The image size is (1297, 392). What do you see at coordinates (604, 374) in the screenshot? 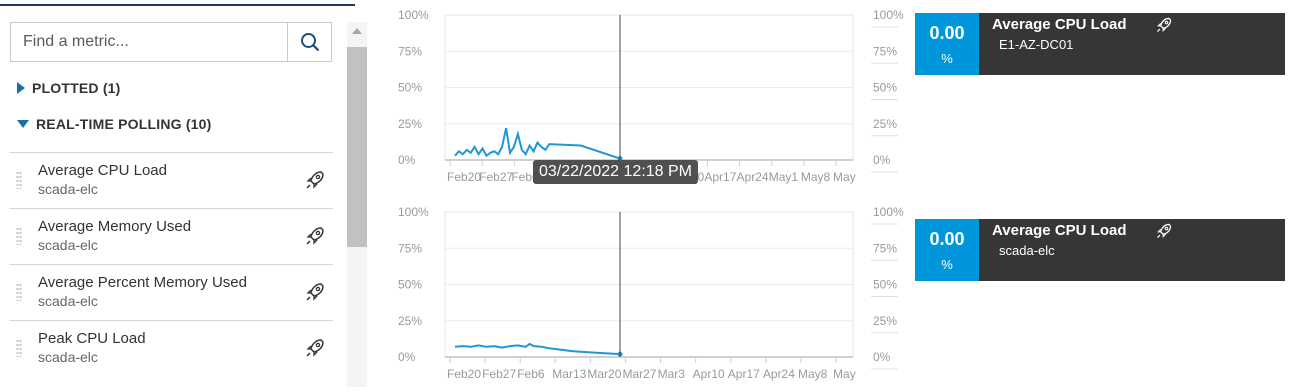
I see `x-tick-label: Mar20` at bounding box center [604, 374].